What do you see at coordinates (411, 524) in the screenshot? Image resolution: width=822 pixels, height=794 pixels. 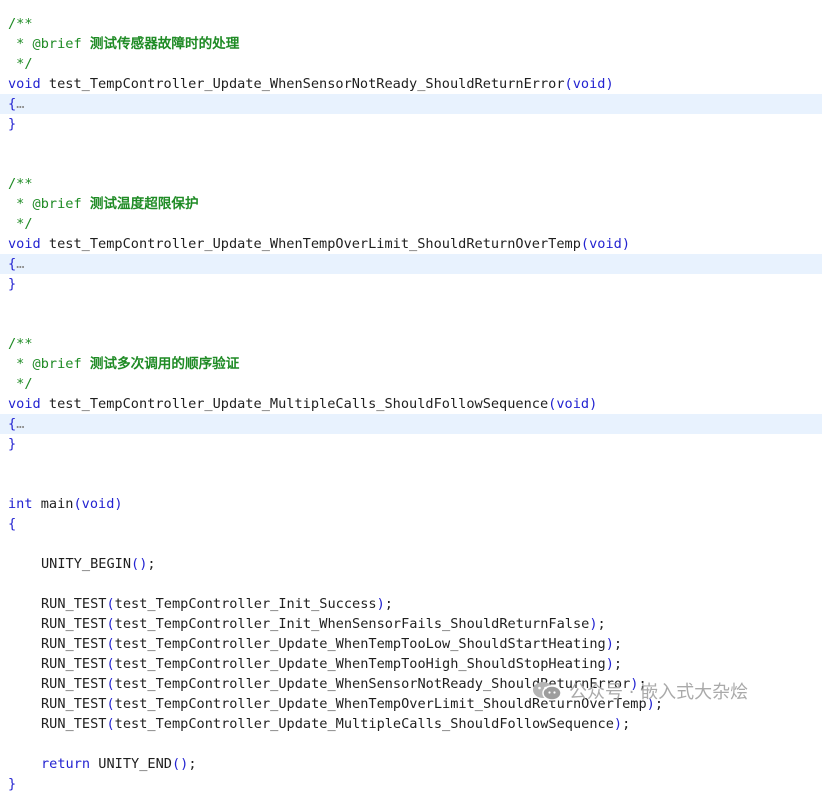 I see `brace-open-line: {` at bounding box center [411, 524].